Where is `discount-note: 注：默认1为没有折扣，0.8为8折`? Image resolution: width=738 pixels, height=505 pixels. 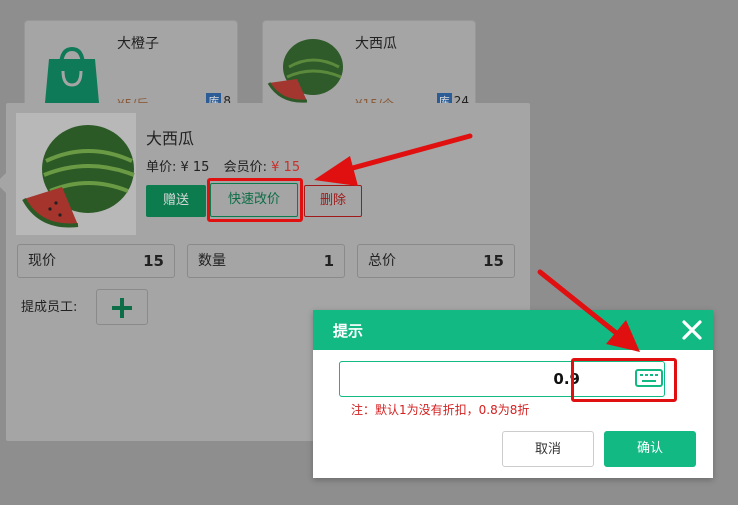
discount-note: 注：默认1为没有折扣，0.8为8折 is located at coordinates (440, 410).